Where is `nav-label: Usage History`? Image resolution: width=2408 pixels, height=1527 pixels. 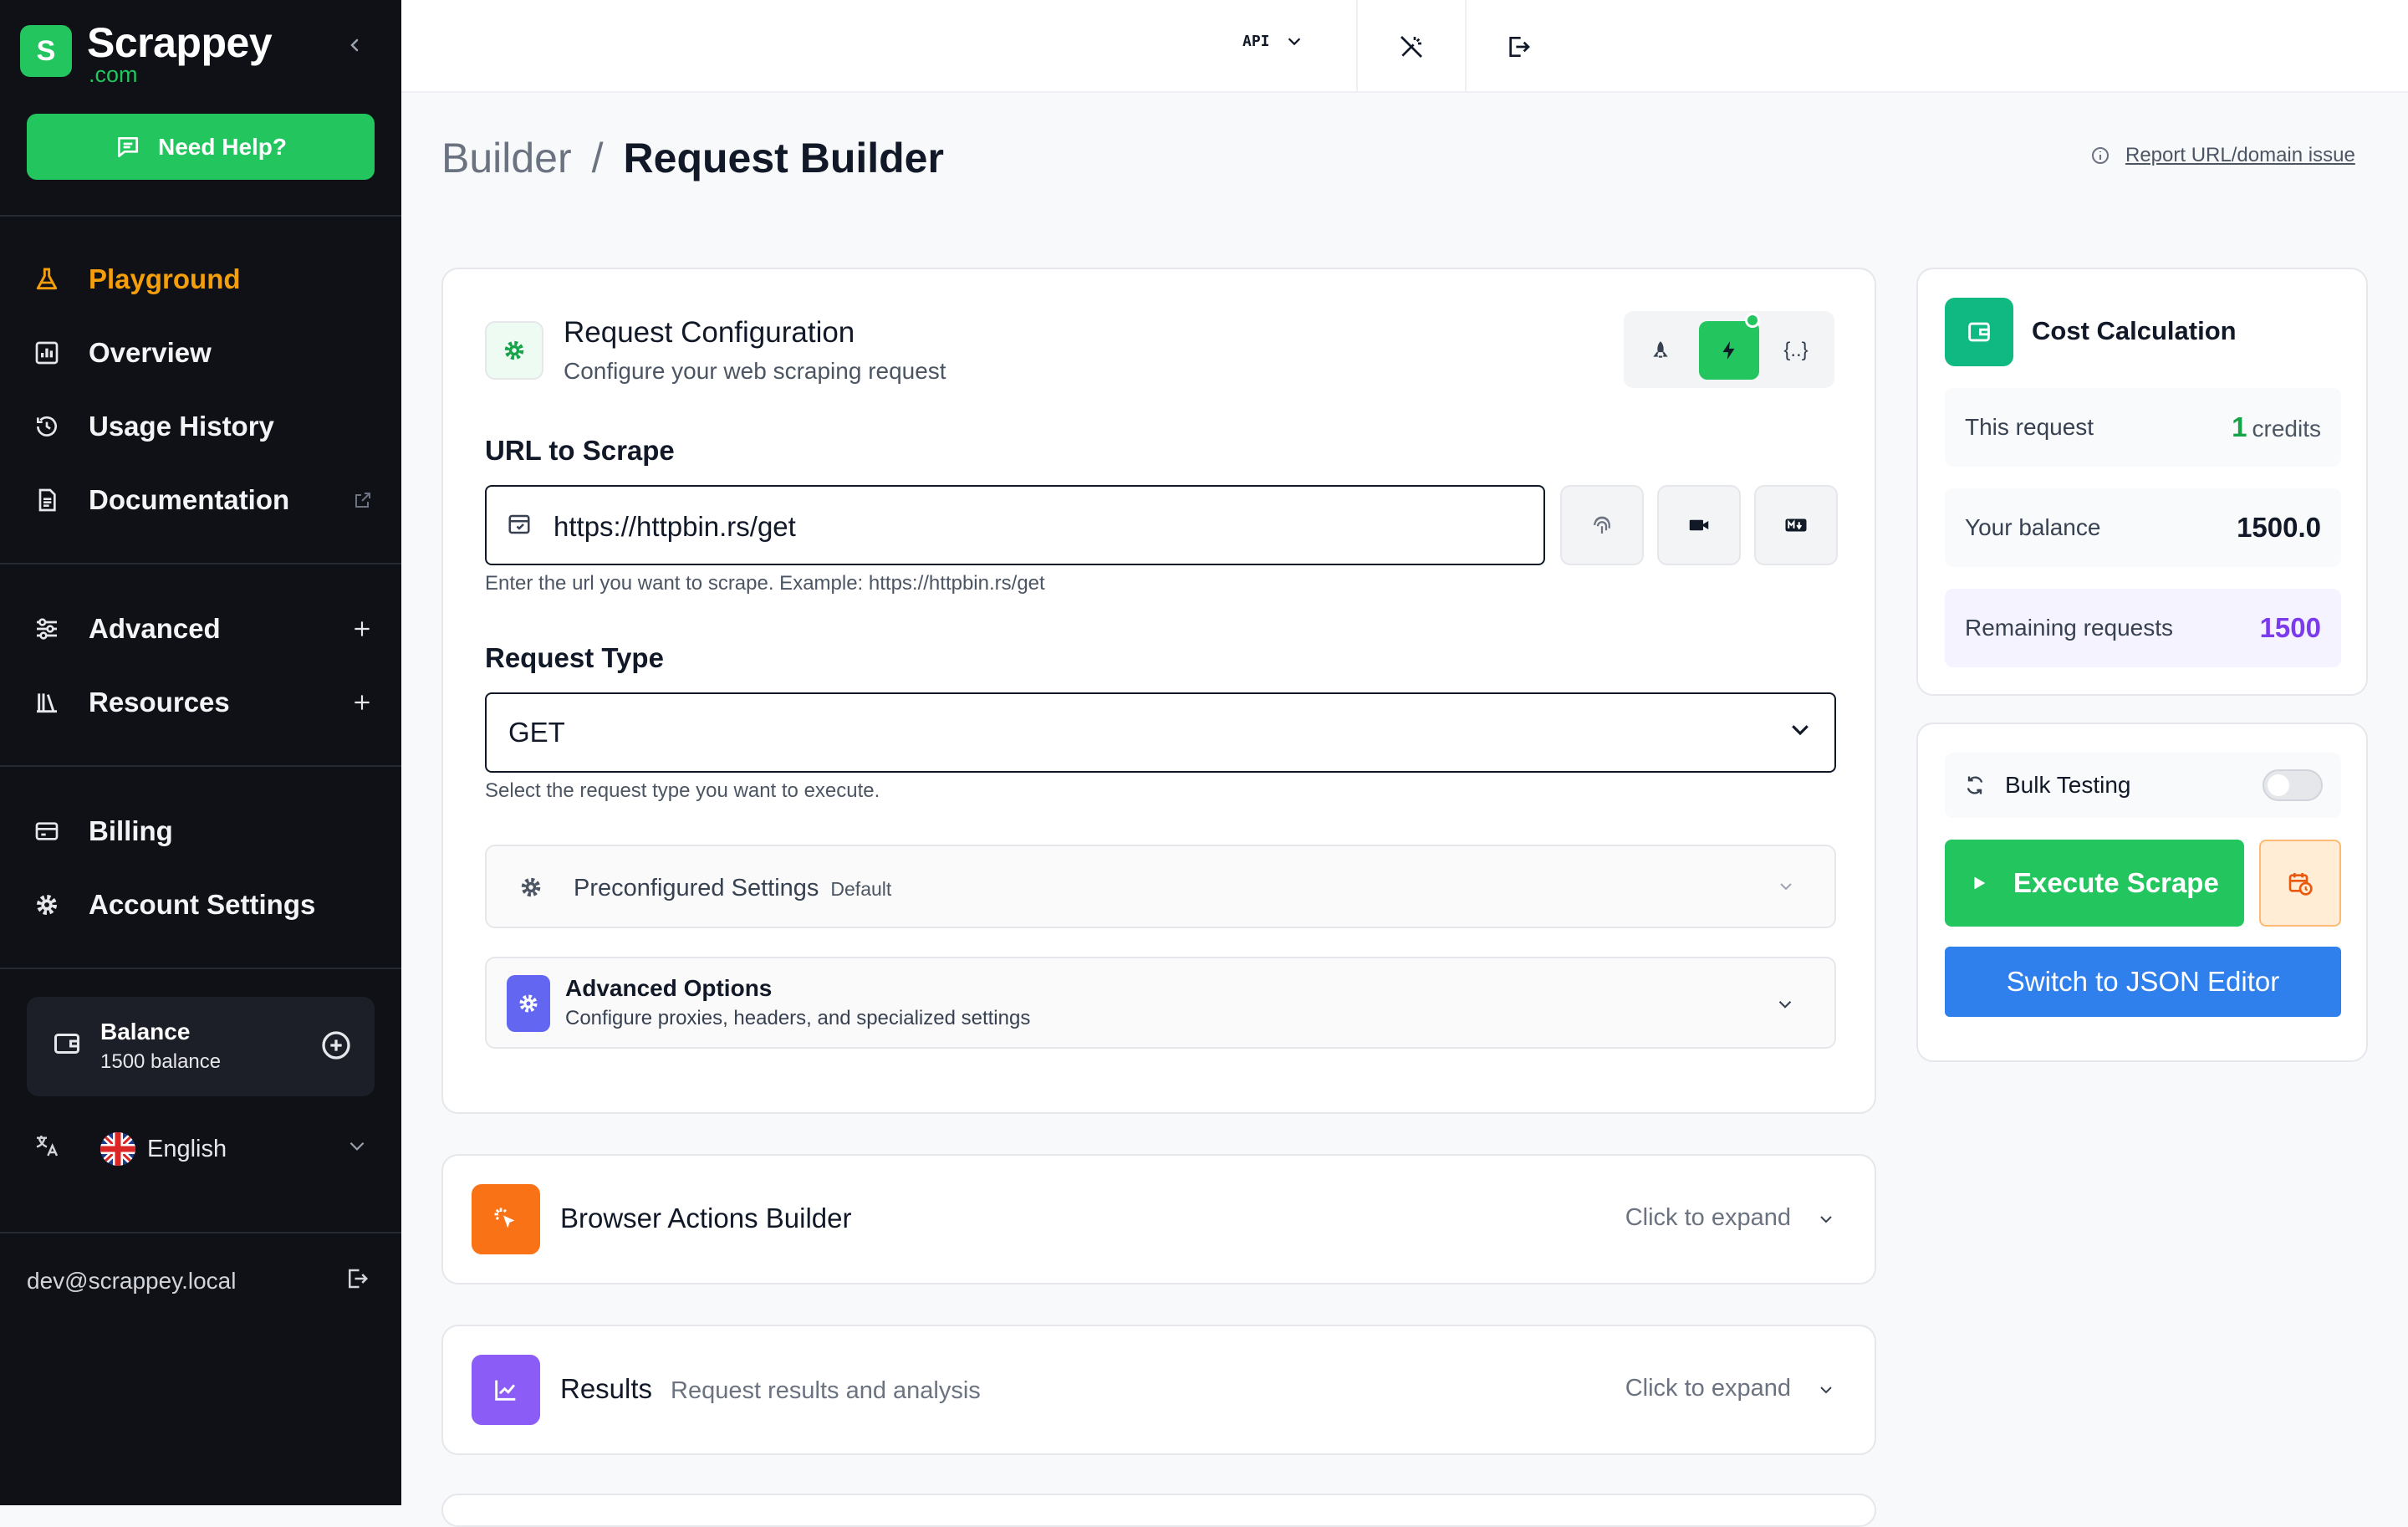 nav-label: Usage History is located at coordinates (182, 427).